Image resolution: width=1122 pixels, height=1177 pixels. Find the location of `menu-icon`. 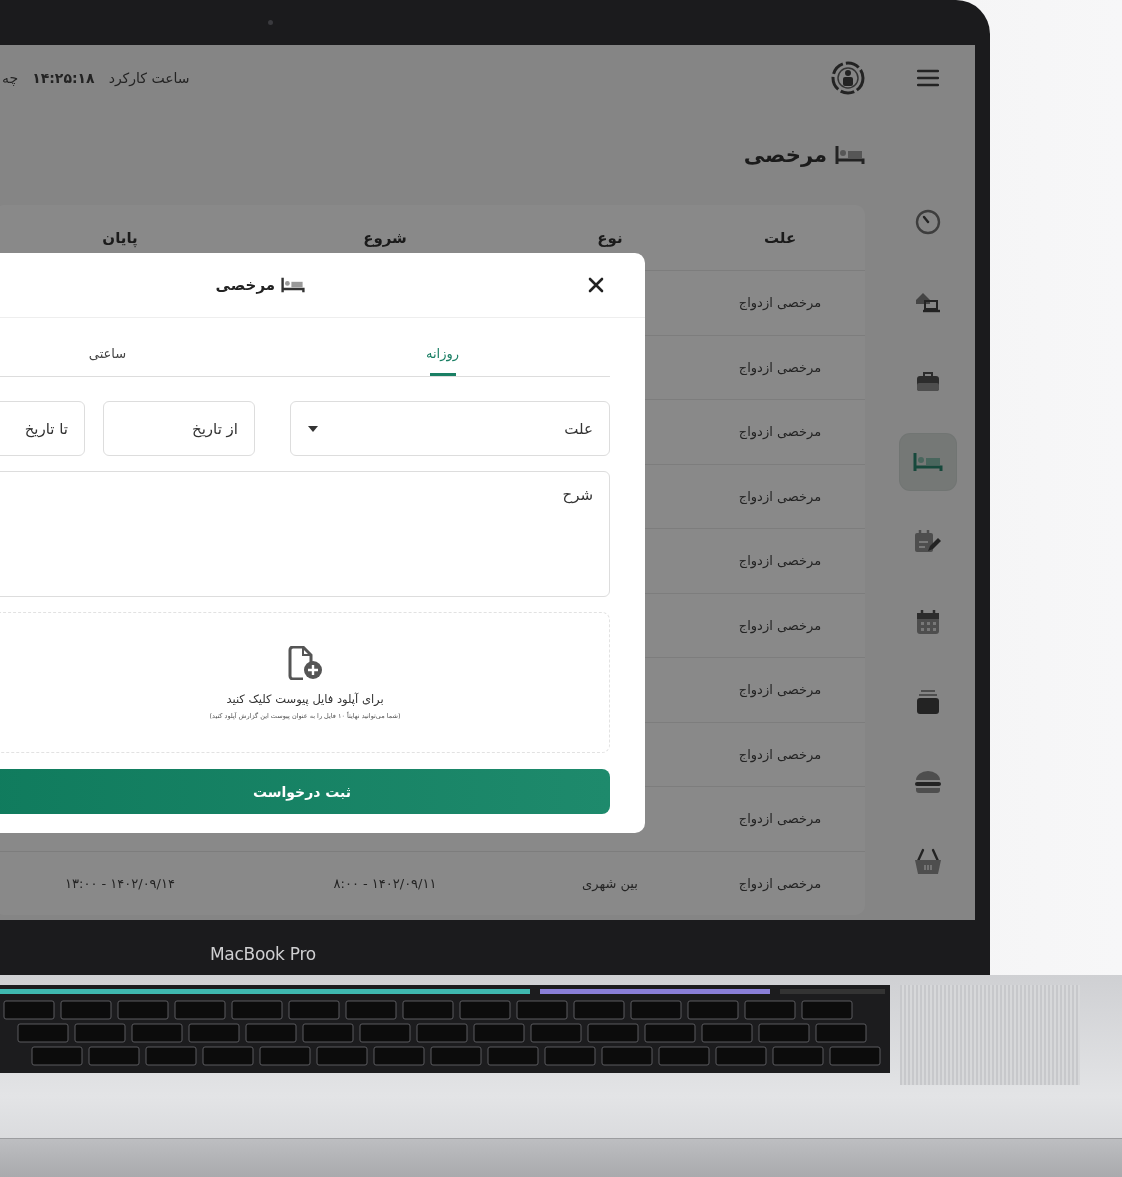

menu-icon is located at coordinates (927, 77).